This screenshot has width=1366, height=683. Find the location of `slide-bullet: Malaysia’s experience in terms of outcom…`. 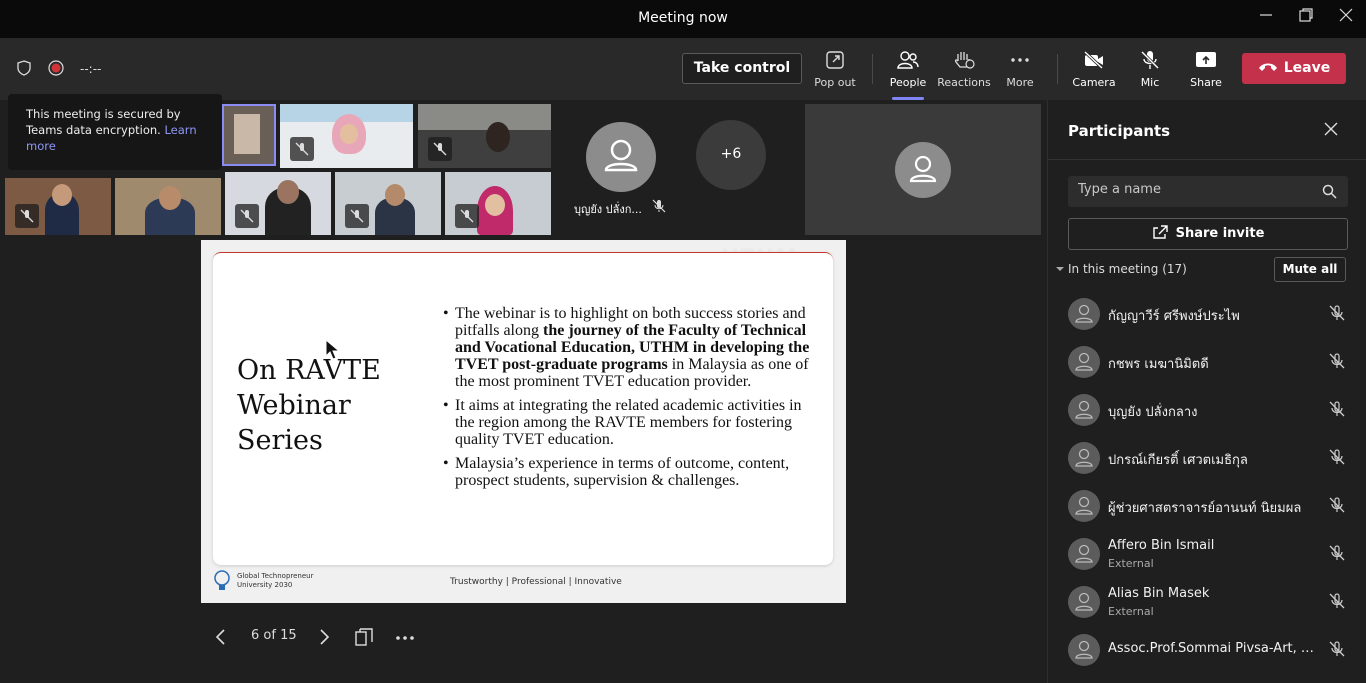

slide-bullet: Malaysia’s experience in terms of outcom… is located at coordinates (633, 472).